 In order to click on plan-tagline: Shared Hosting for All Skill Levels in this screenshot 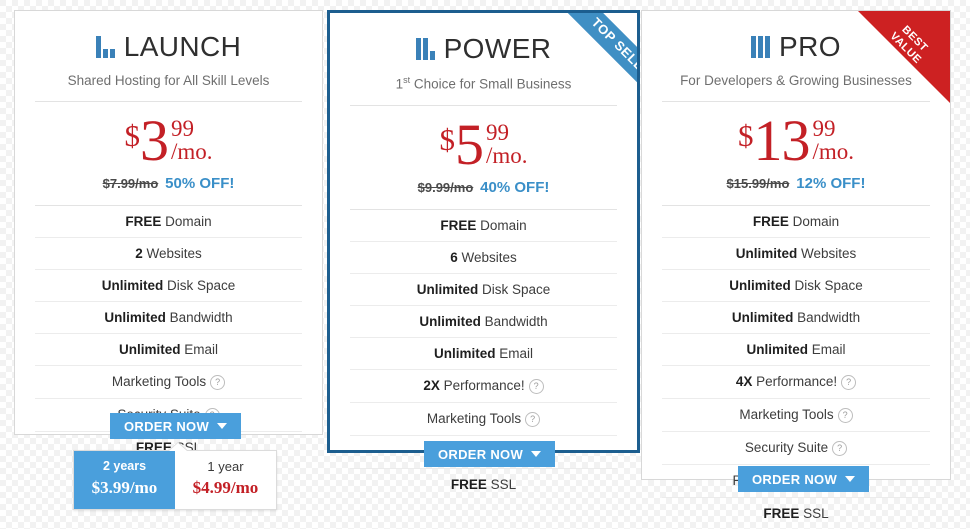, I will do `click(168, 87)`.